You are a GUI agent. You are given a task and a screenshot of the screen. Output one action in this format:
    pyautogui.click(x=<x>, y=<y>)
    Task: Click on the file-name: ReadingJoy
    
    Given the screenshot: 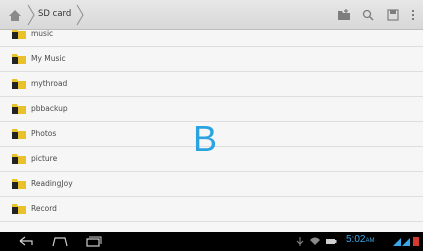 What is the action you would take?
    pyautogui.click(x=52, y=183)
    